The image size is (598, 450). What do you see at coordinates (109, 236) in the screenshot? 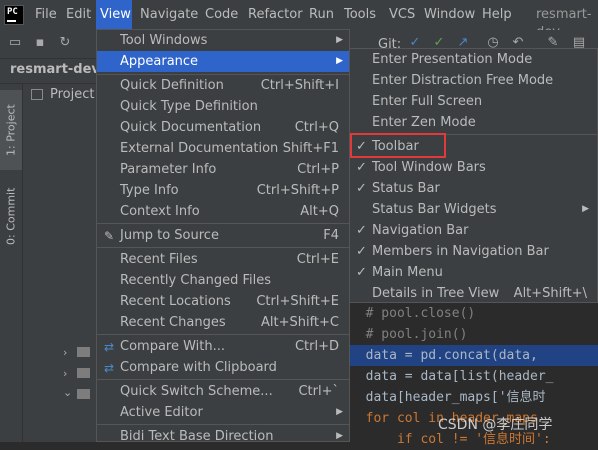
I see `pencil-icon: ✎` at bounding box center [109, 236].